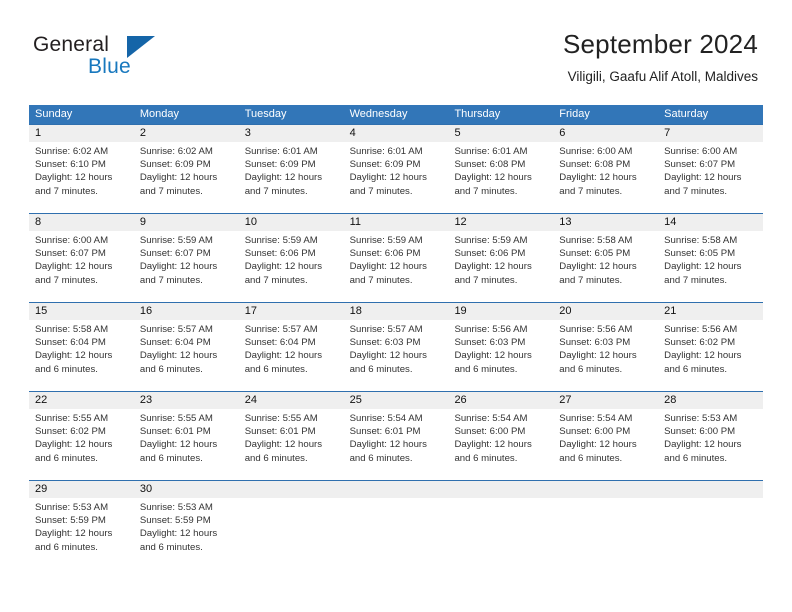 Image resolution: width=792 pixels, height=612 pixels. Describe the element at coordinates (291, 222) in the screenshot. I see `day-number: 10` at that location.